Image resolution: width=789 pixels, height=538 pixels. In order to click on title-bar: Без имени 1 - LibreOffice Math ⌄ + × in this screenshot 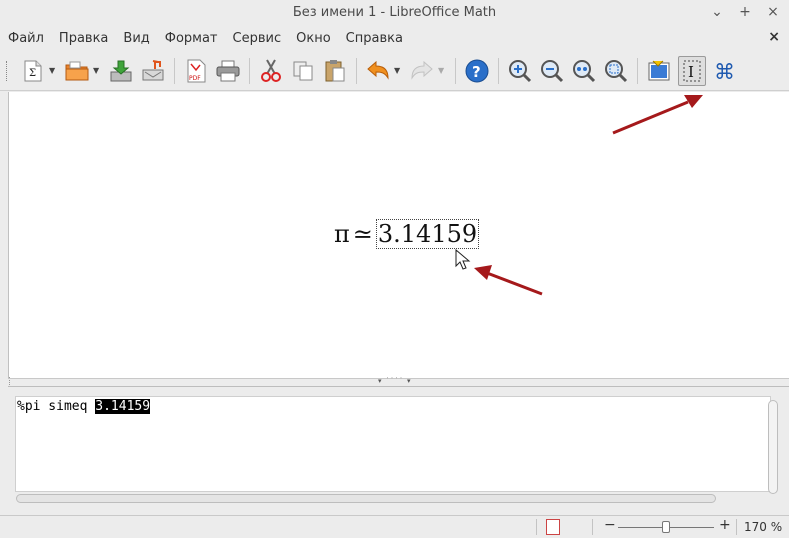, I will do `click(394, 13)`.